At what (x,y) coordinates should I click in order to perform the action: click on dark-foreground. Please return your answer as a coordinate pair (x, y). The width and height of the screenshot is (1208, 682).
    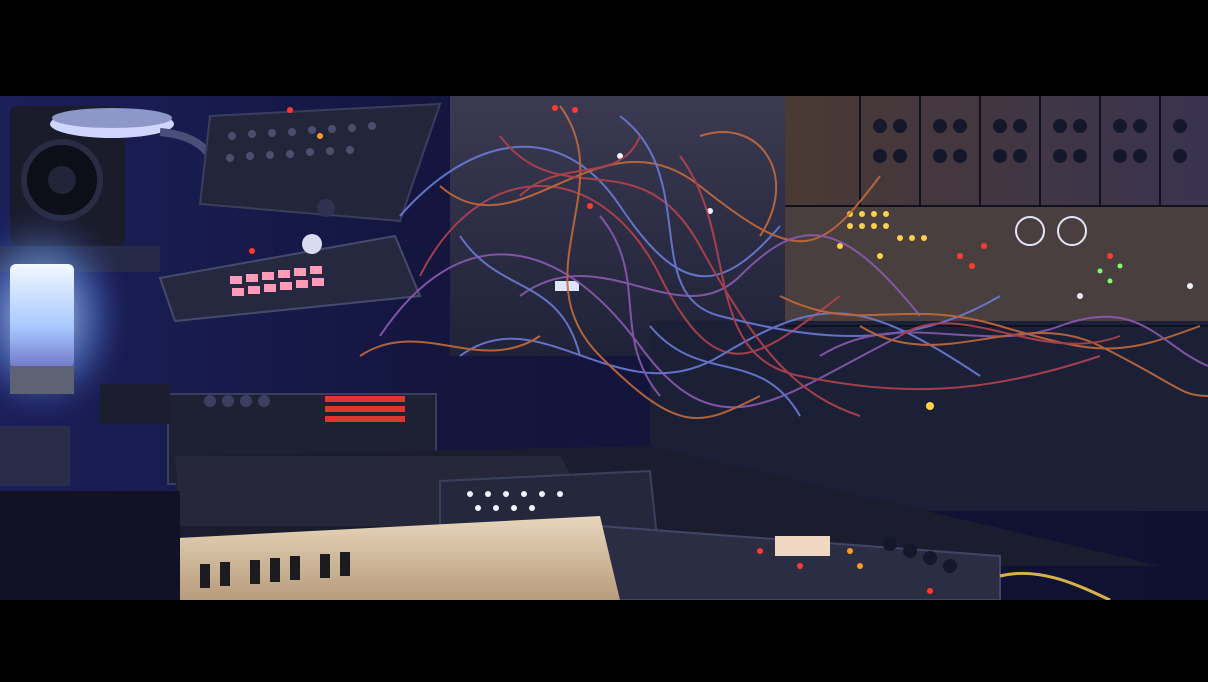
    Looking at the image, I should click on (90, 545).